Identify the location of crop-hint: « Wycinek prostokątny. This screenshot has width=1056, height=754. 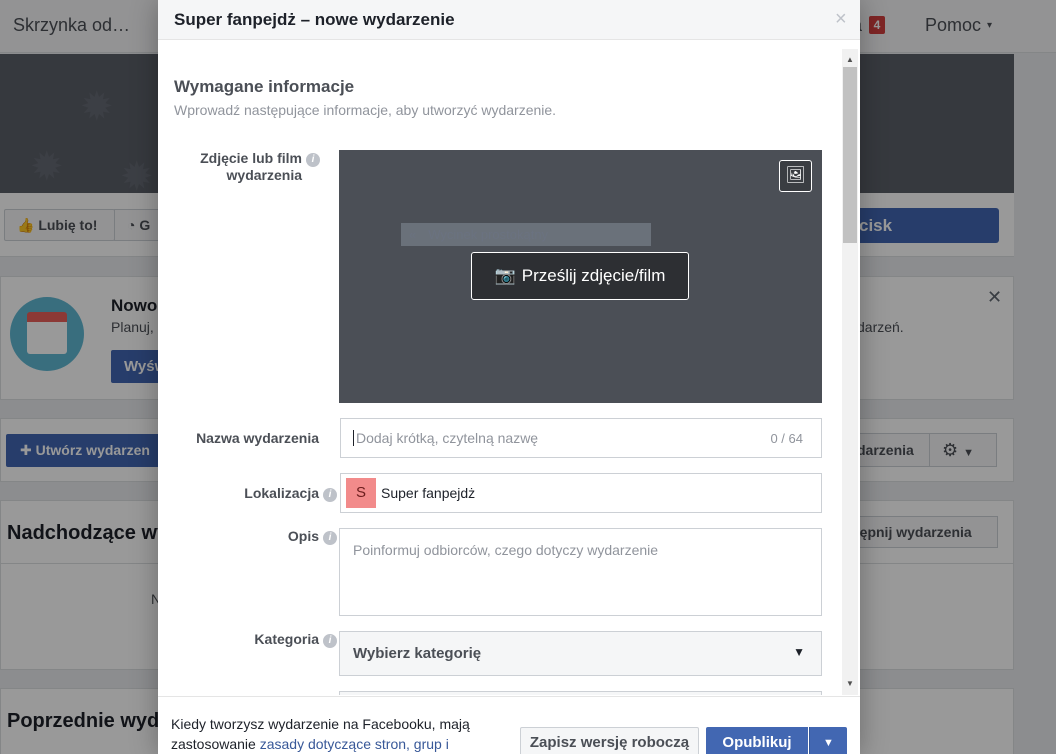
(526, 234).